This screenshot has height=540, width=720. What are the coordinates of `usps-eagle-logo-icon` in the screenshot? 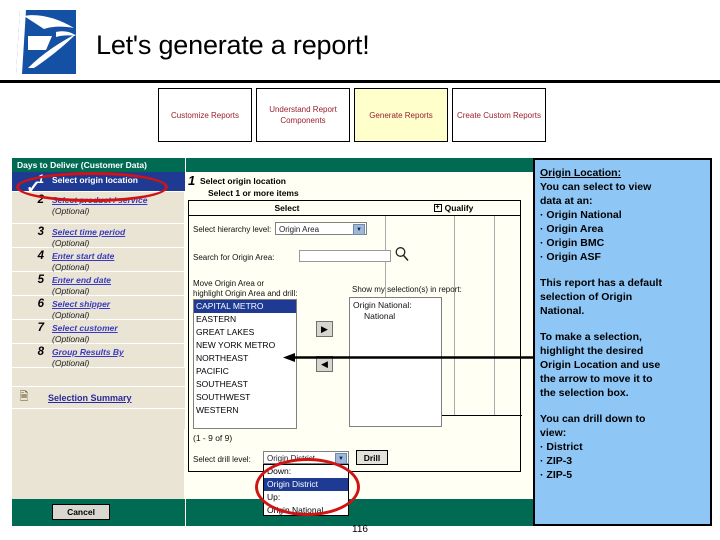 It's located at (46, 42).